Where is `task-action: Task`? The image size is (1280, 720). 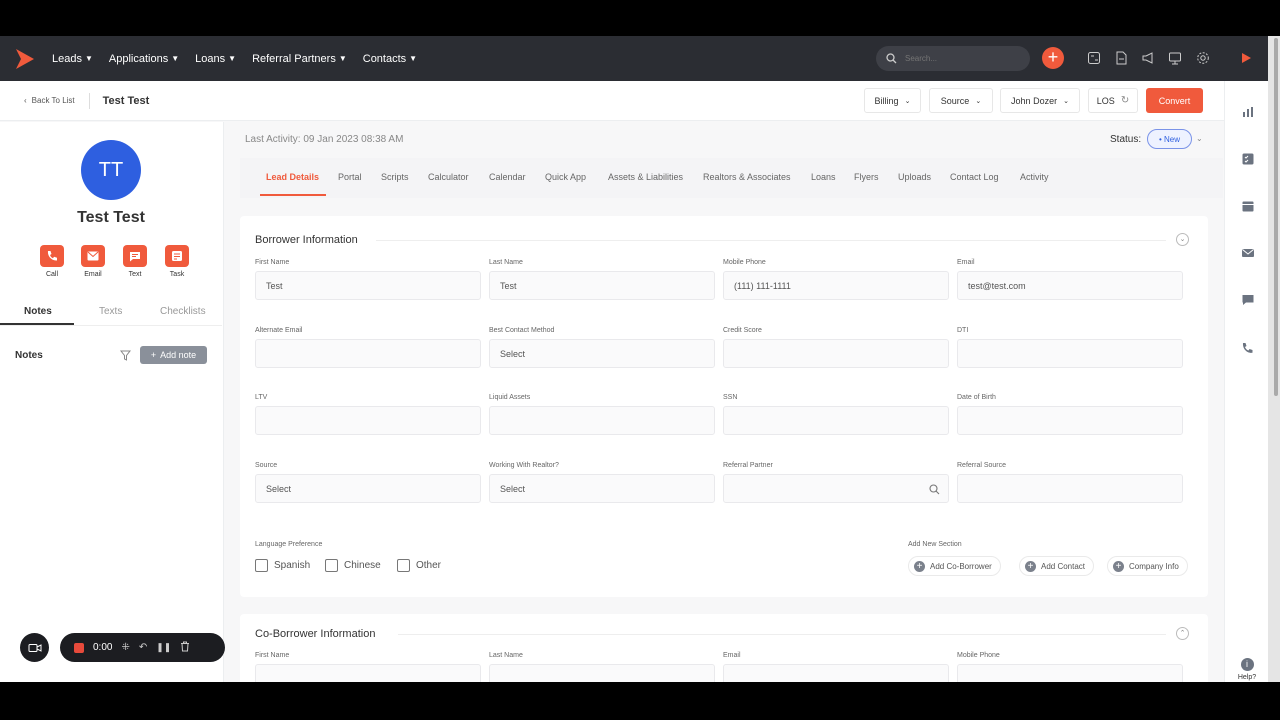 task-action: Task is located at coordinates (177, 261).